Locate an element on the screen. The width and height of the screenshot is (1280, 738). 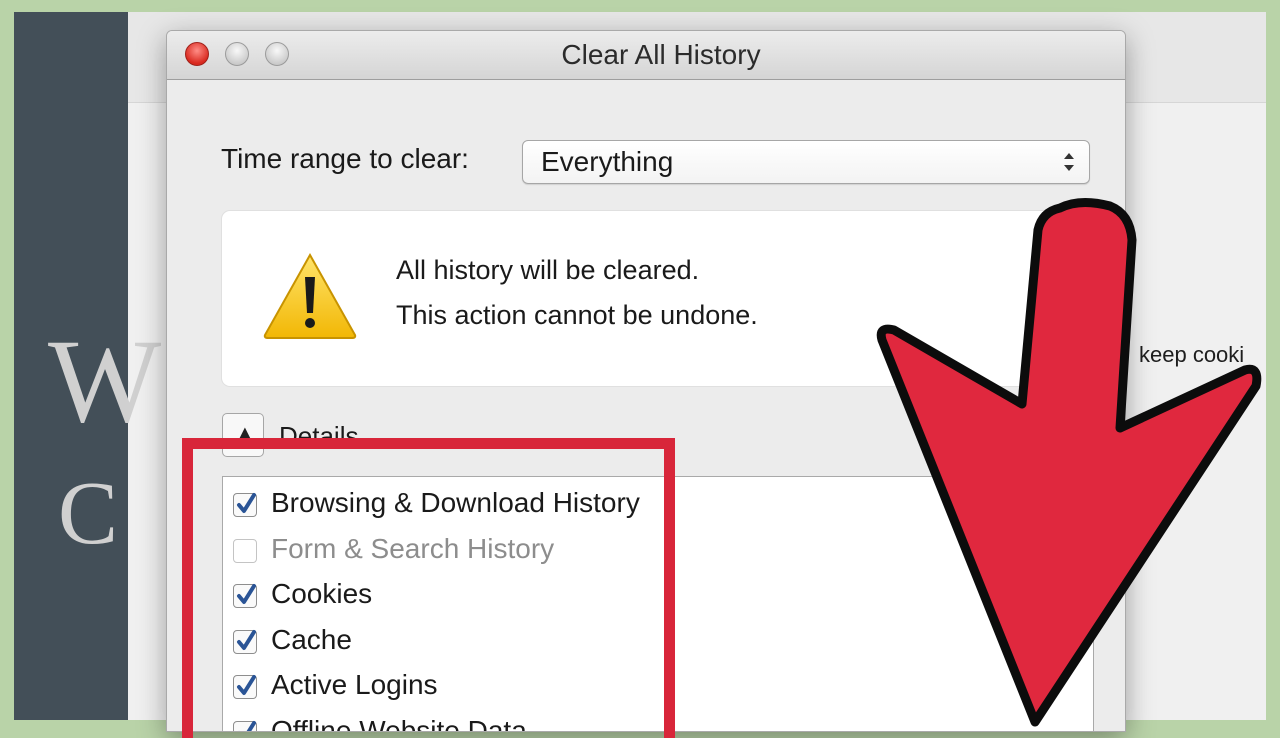
updown-chevron-icon is located at coordinates (1069, 162).